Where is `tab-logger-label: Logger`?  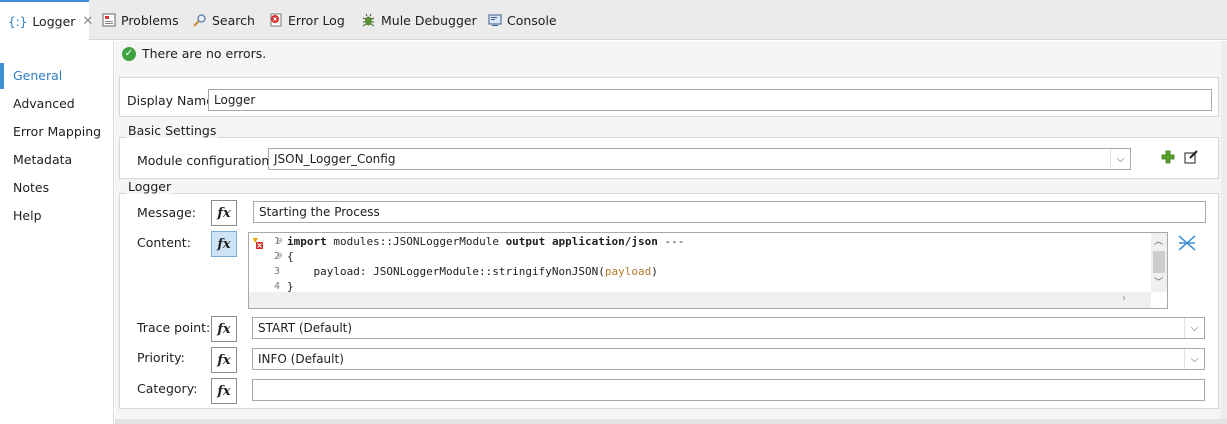
tab-logger-label: Logger is located at coordinates (54, 21).